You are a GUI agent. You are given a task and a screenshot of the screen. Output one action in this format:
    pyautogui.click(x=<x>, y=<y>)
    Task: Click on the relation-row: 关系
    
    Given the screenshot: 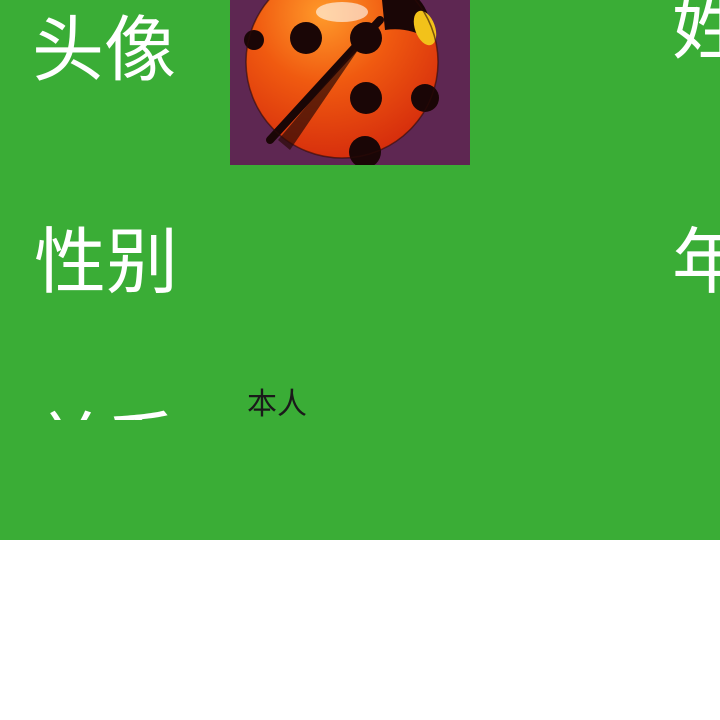 What is the action you would take?
    pyautogui.click(x=360, y=390)
    